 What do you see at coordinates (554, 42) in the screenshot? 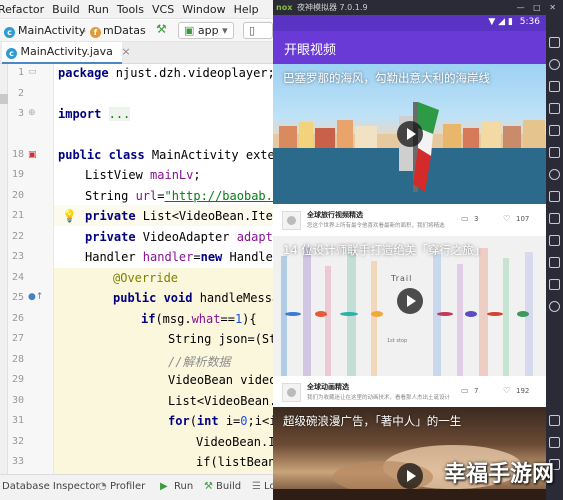
I see `keyboard-icon` at bounding box center [554, 42].